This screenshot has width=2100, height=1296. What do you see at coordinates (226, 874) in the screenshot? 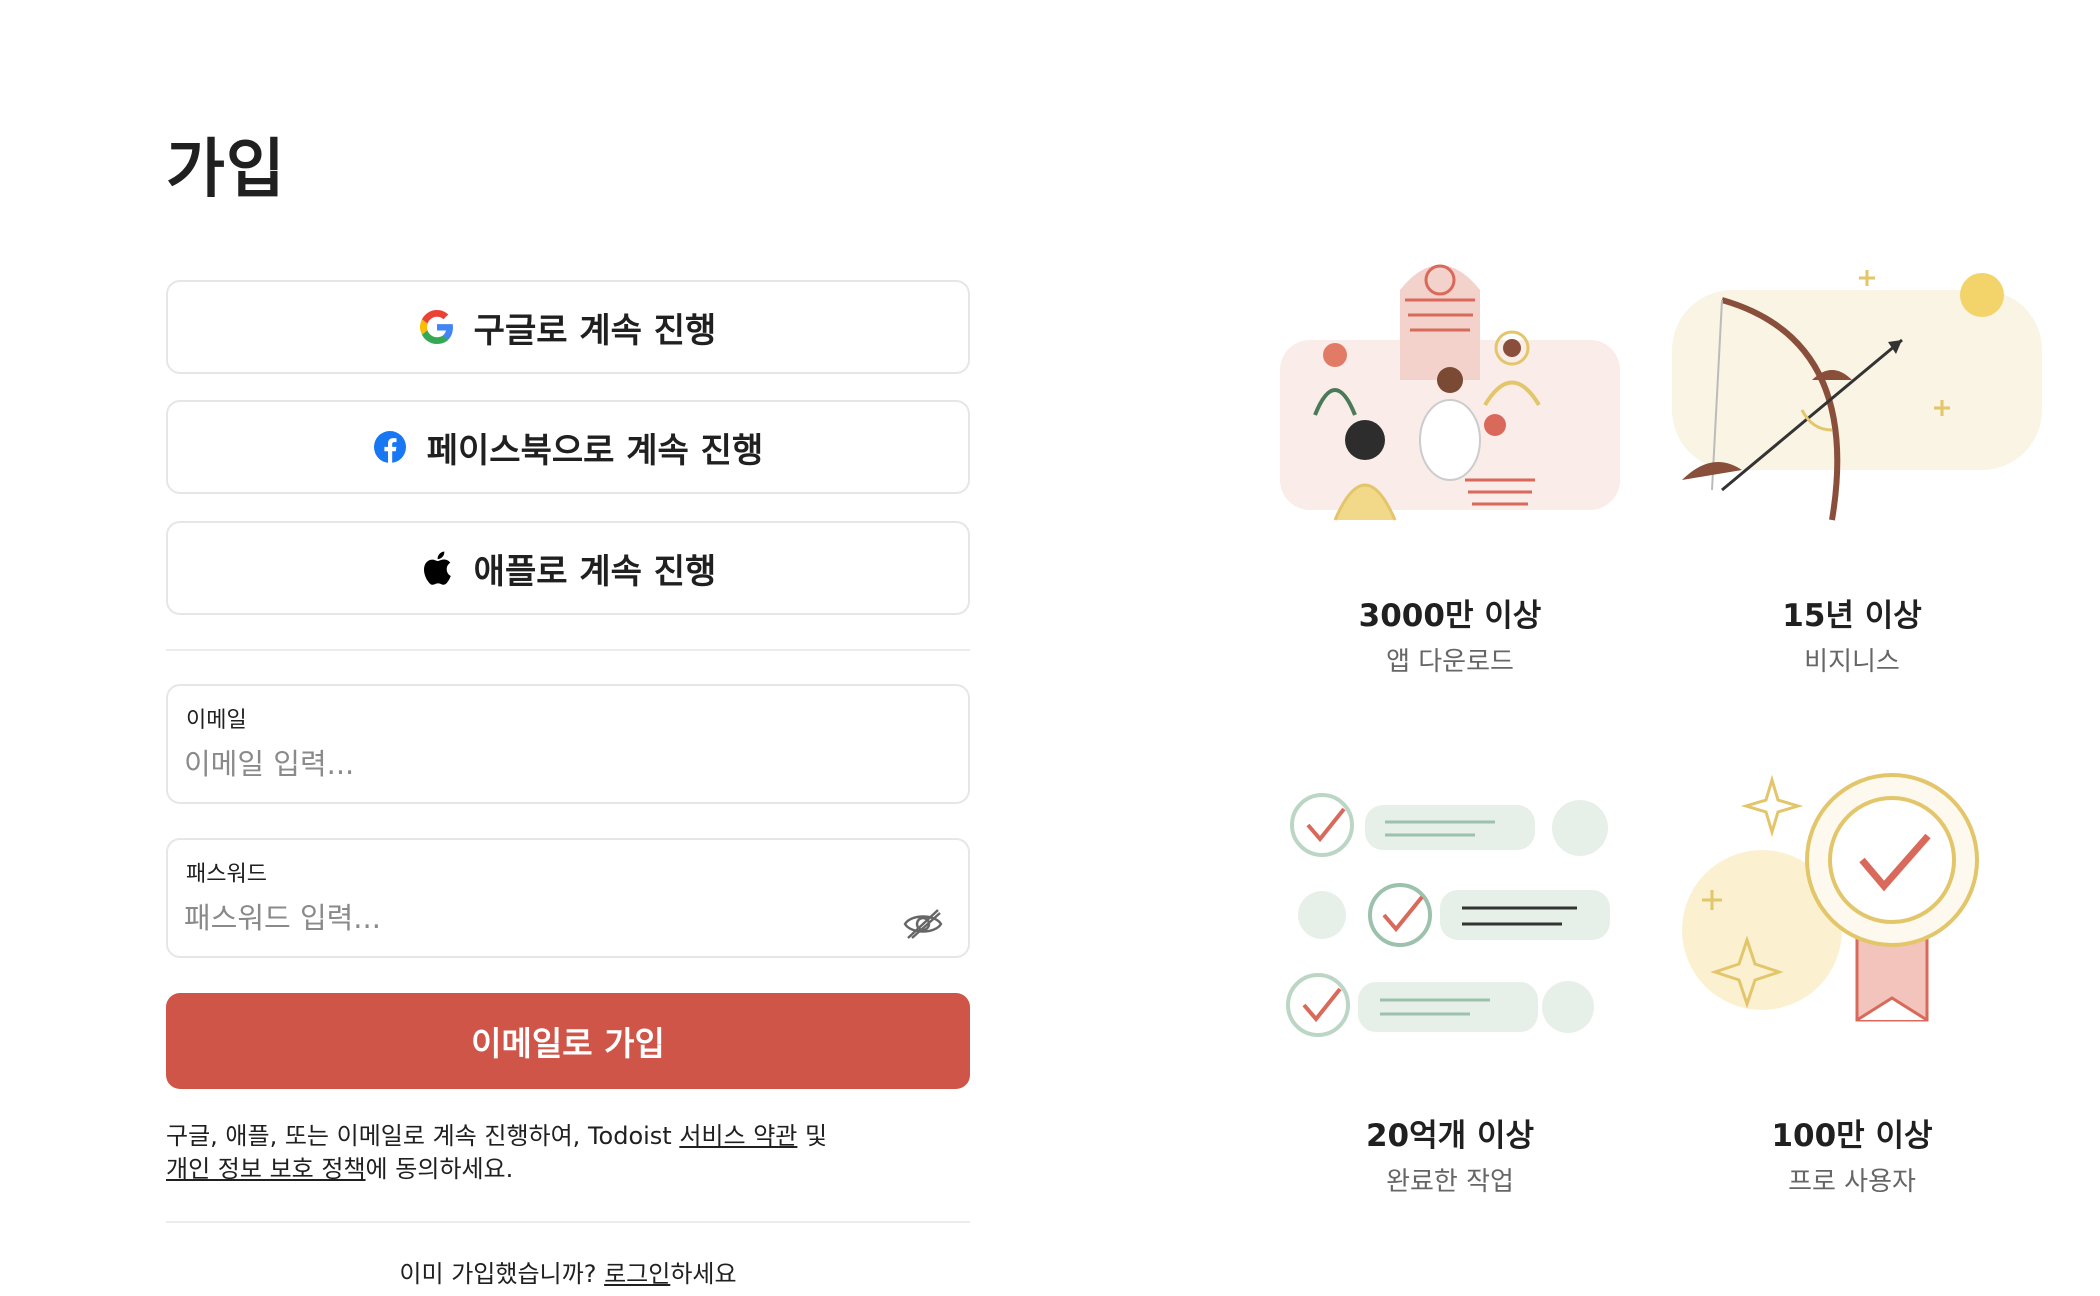
I see `password-label: 패스워드` at bounding box center [226, 874].